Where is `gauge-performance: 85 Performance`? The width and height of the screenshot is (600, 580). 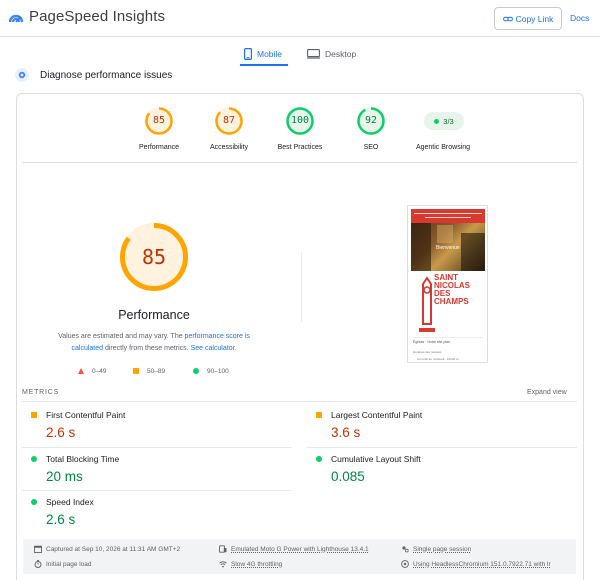 gauge-performance: 85 Performance is located at coordinates (159, 128).